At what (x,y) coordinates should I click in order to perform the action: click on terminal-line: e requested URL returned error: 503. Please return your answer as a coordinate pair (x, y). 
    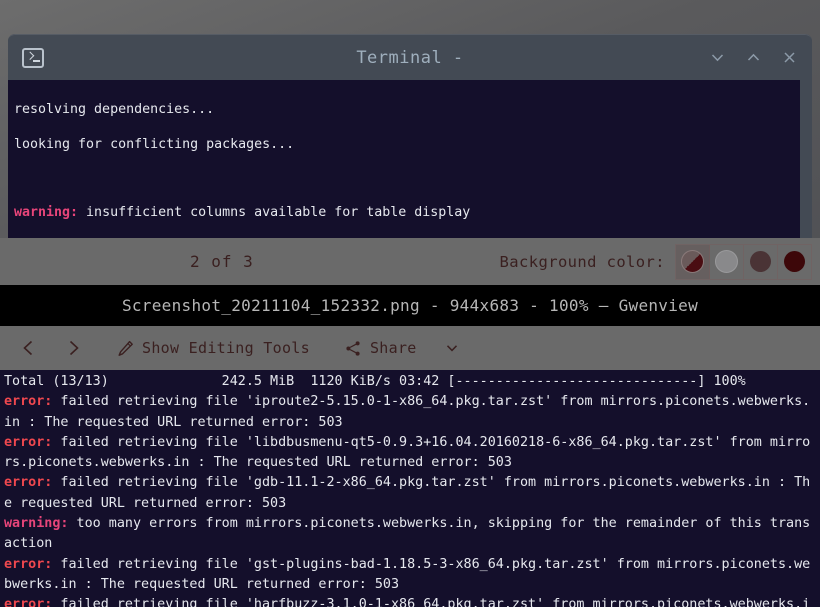
    Looking at the image, I should click on (412, 504).